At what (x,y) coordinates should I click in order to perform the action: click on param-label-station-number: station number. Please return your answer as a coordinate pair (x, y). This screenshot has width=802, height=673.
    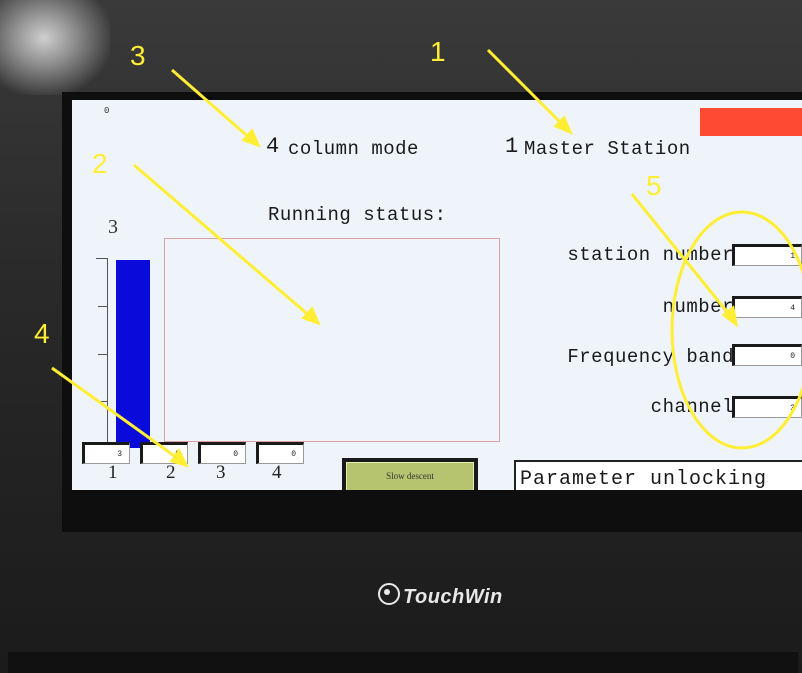
    Looking at the image, I should click on (650, 255).